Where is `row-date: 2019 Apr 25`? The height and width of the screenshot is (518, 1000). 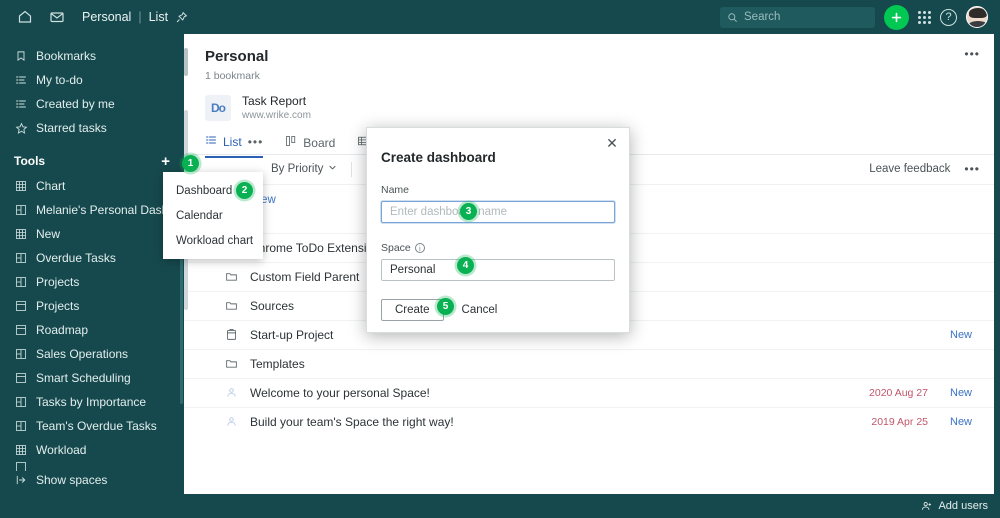 row-date: 2019 Apr 25 is located at coordinates (899, 421).